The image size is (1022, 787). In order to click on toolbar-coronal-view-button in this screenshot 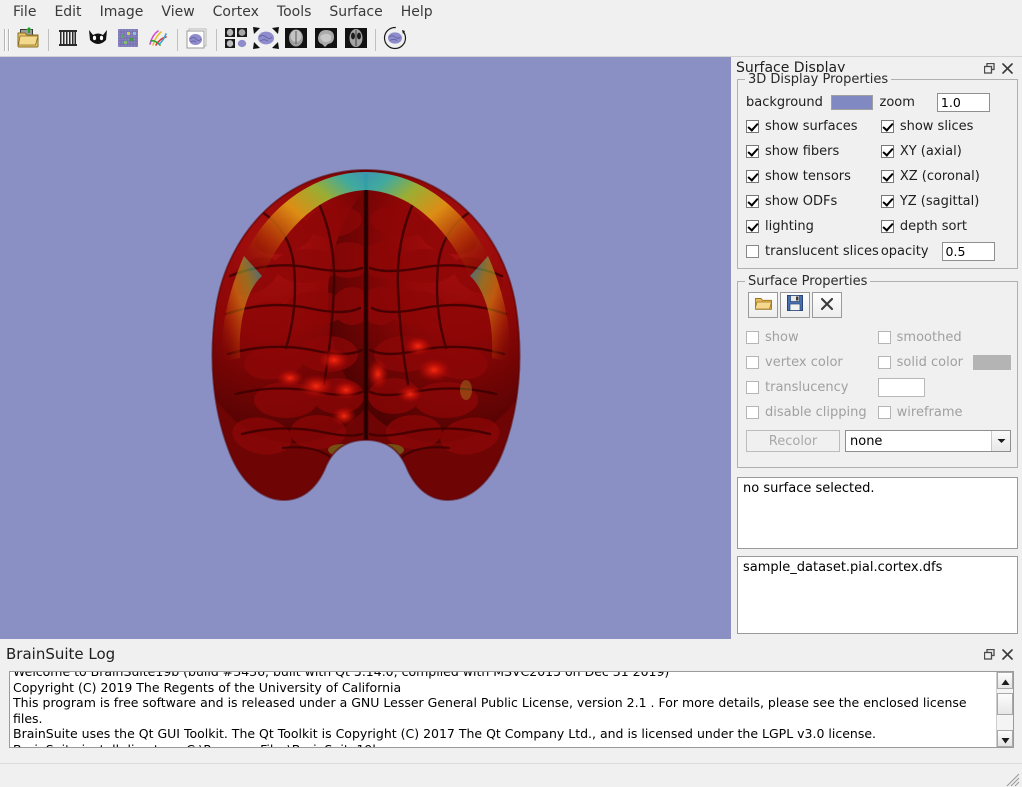, I will do `click(296, 40)`.